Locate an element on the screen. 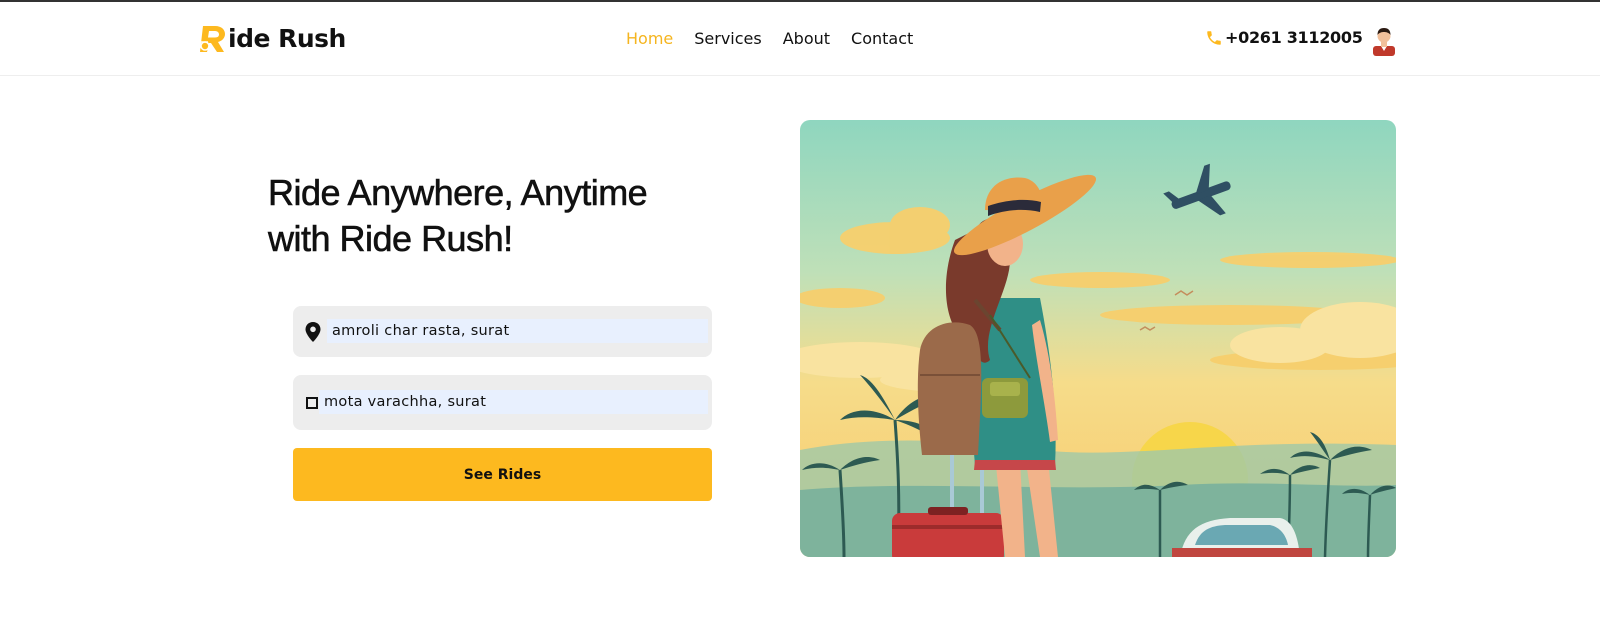 The height and width of the screenshot is (638, 1600). square-stop-icon is located at coordinates (312, 403).